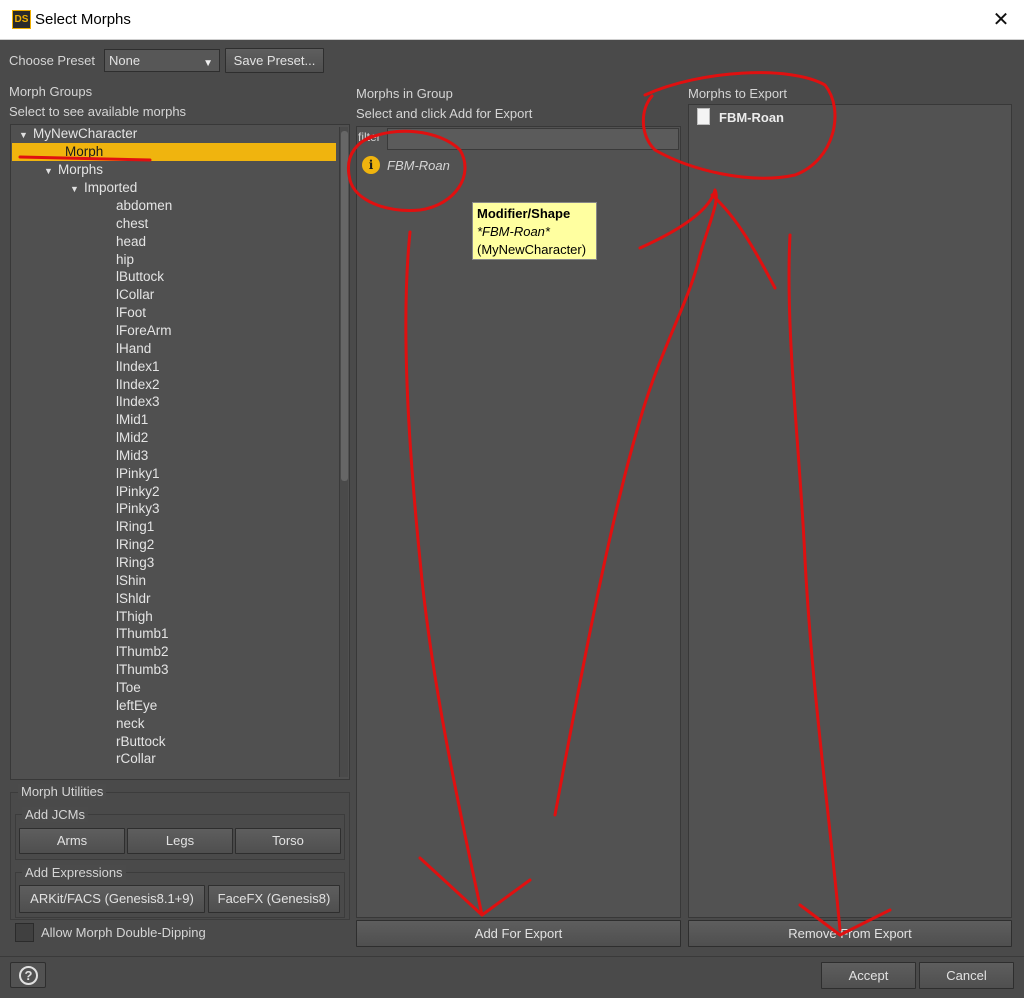 The width and height of the screenshot is (1024, 998). I want to click on cancel-button: Cancel, so click(966, 975).